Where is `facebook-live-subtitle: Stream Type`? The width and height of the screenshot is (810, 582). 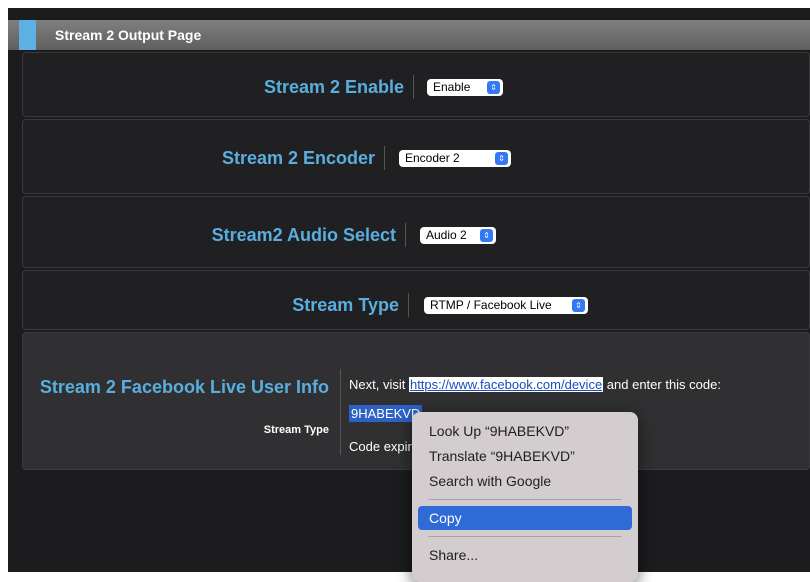 facebook-live-subtitle: Stream Type is located at coordinates (296, 430).